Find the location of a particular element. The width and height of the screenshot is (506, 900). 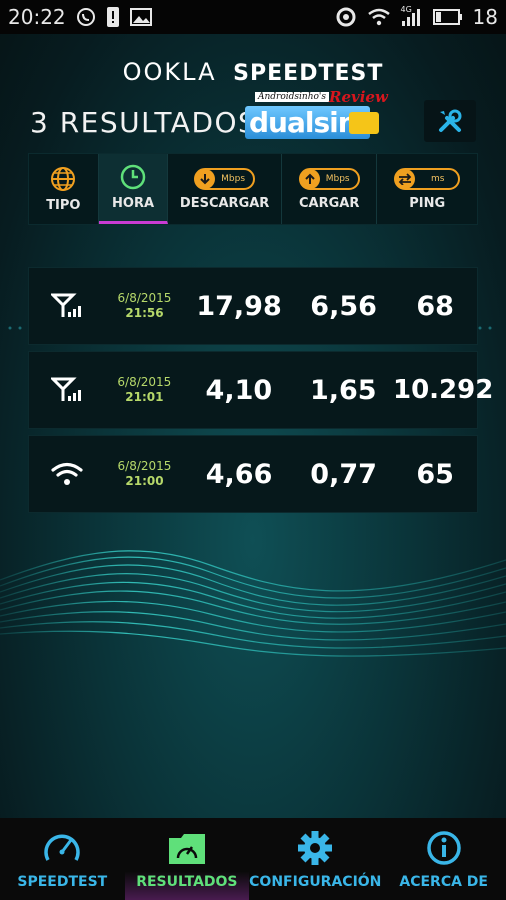

download-unit: Mbps is located at coordinates (233, 178).